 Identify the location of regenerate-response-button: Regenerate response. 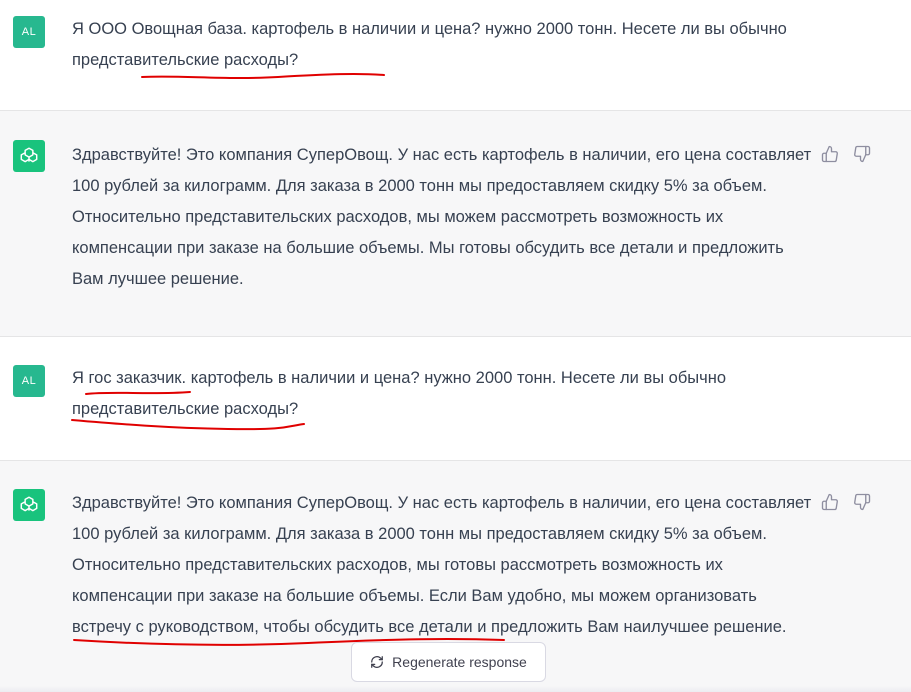
(448, 662).